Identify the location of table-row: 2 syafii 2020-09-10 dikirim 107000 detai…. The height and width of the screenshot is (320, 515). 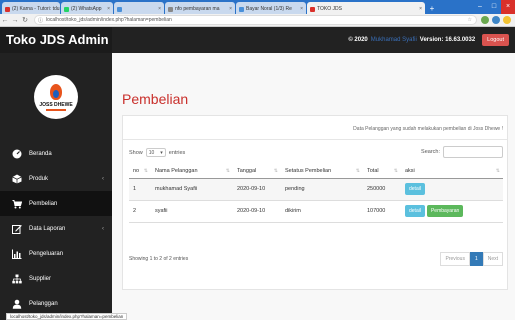
(316, 211).